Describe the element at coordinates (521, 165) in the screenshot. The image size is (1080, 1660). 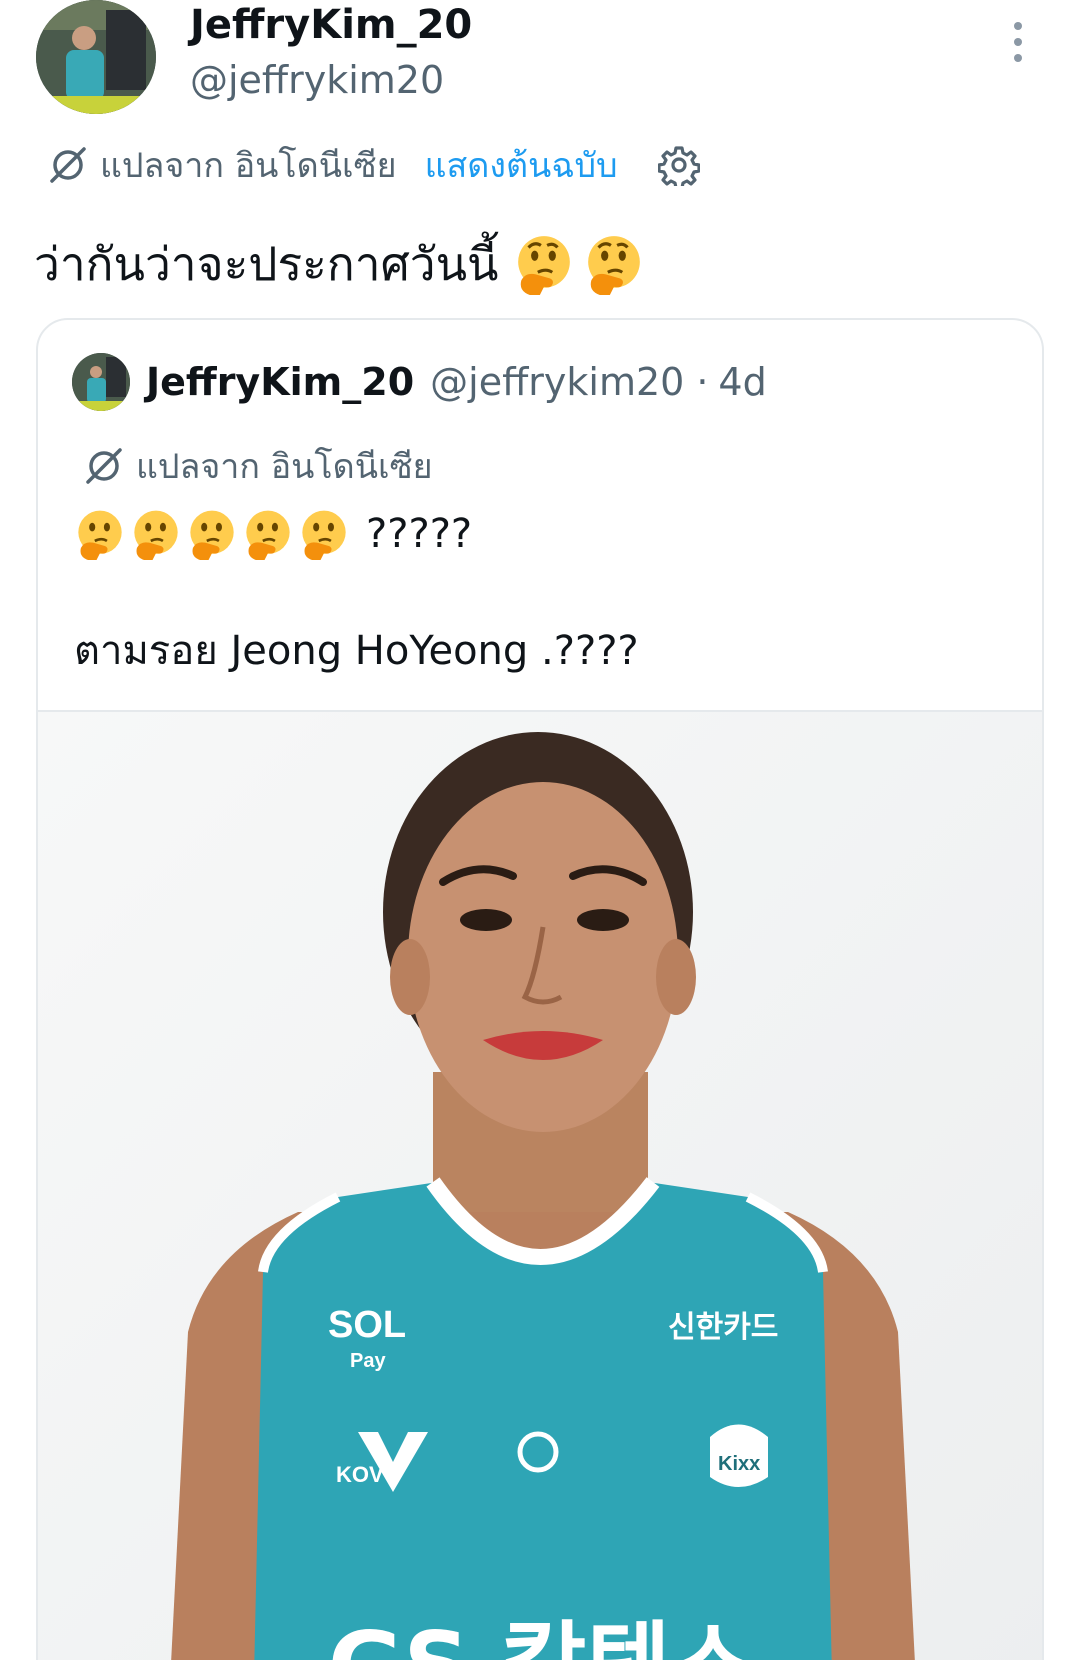
I see `show-original-link: แสดงต้นฉบับ` at that location.